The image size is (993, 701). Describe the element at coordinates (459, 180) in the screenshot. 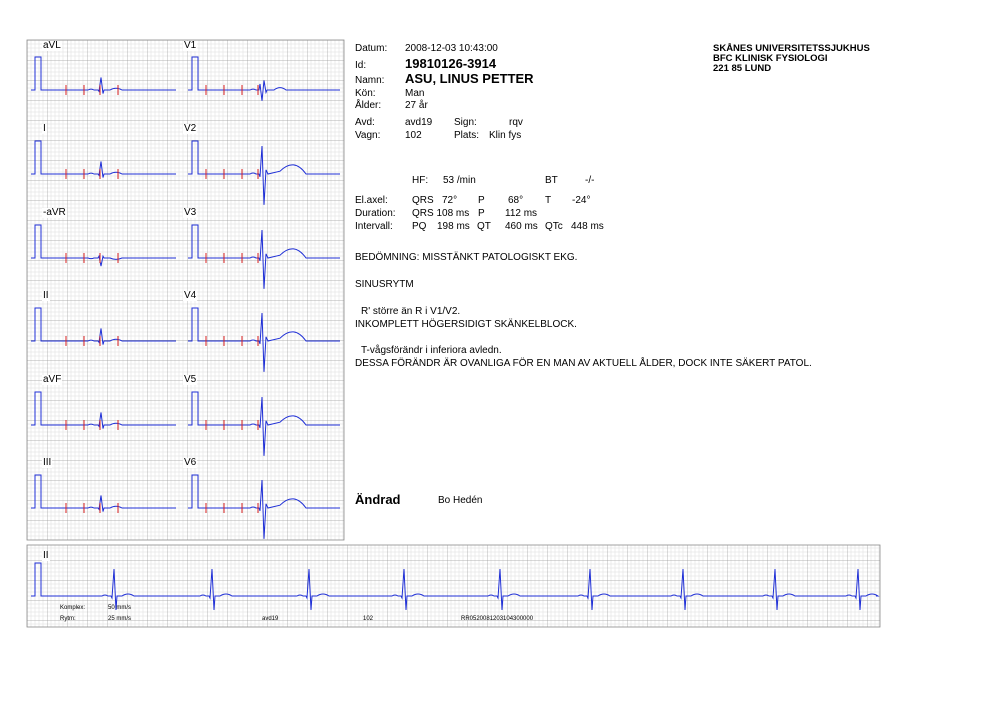

I see `hf-value: 53 /min` at that location.